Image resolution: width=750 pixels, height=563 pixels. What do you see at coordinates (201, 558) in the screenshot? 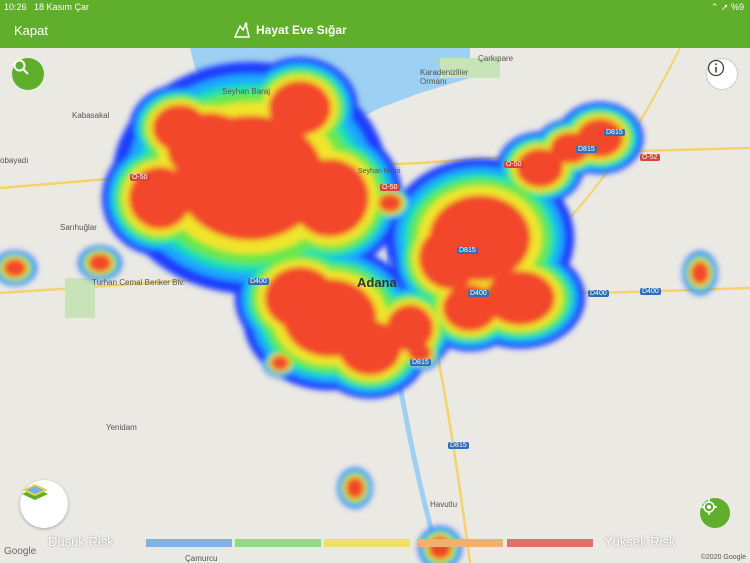
I see `label-camurcu: Çamurcu` at bounding box center [201, 558].